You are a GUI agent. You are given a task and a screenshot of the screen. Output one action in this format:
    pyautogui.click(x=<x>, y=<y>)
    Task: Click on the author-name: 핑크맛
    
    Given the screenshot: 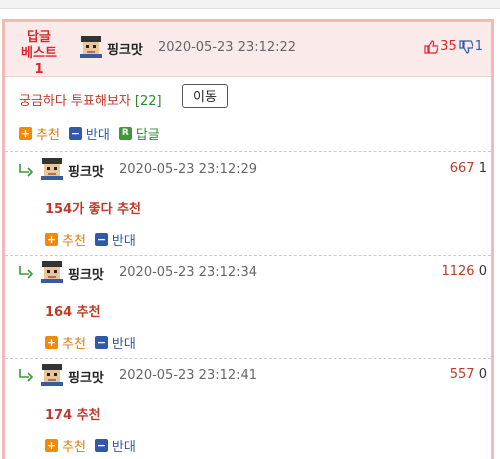 What is the action you would take?
    pyautogui.click(x=125, y=48)
    